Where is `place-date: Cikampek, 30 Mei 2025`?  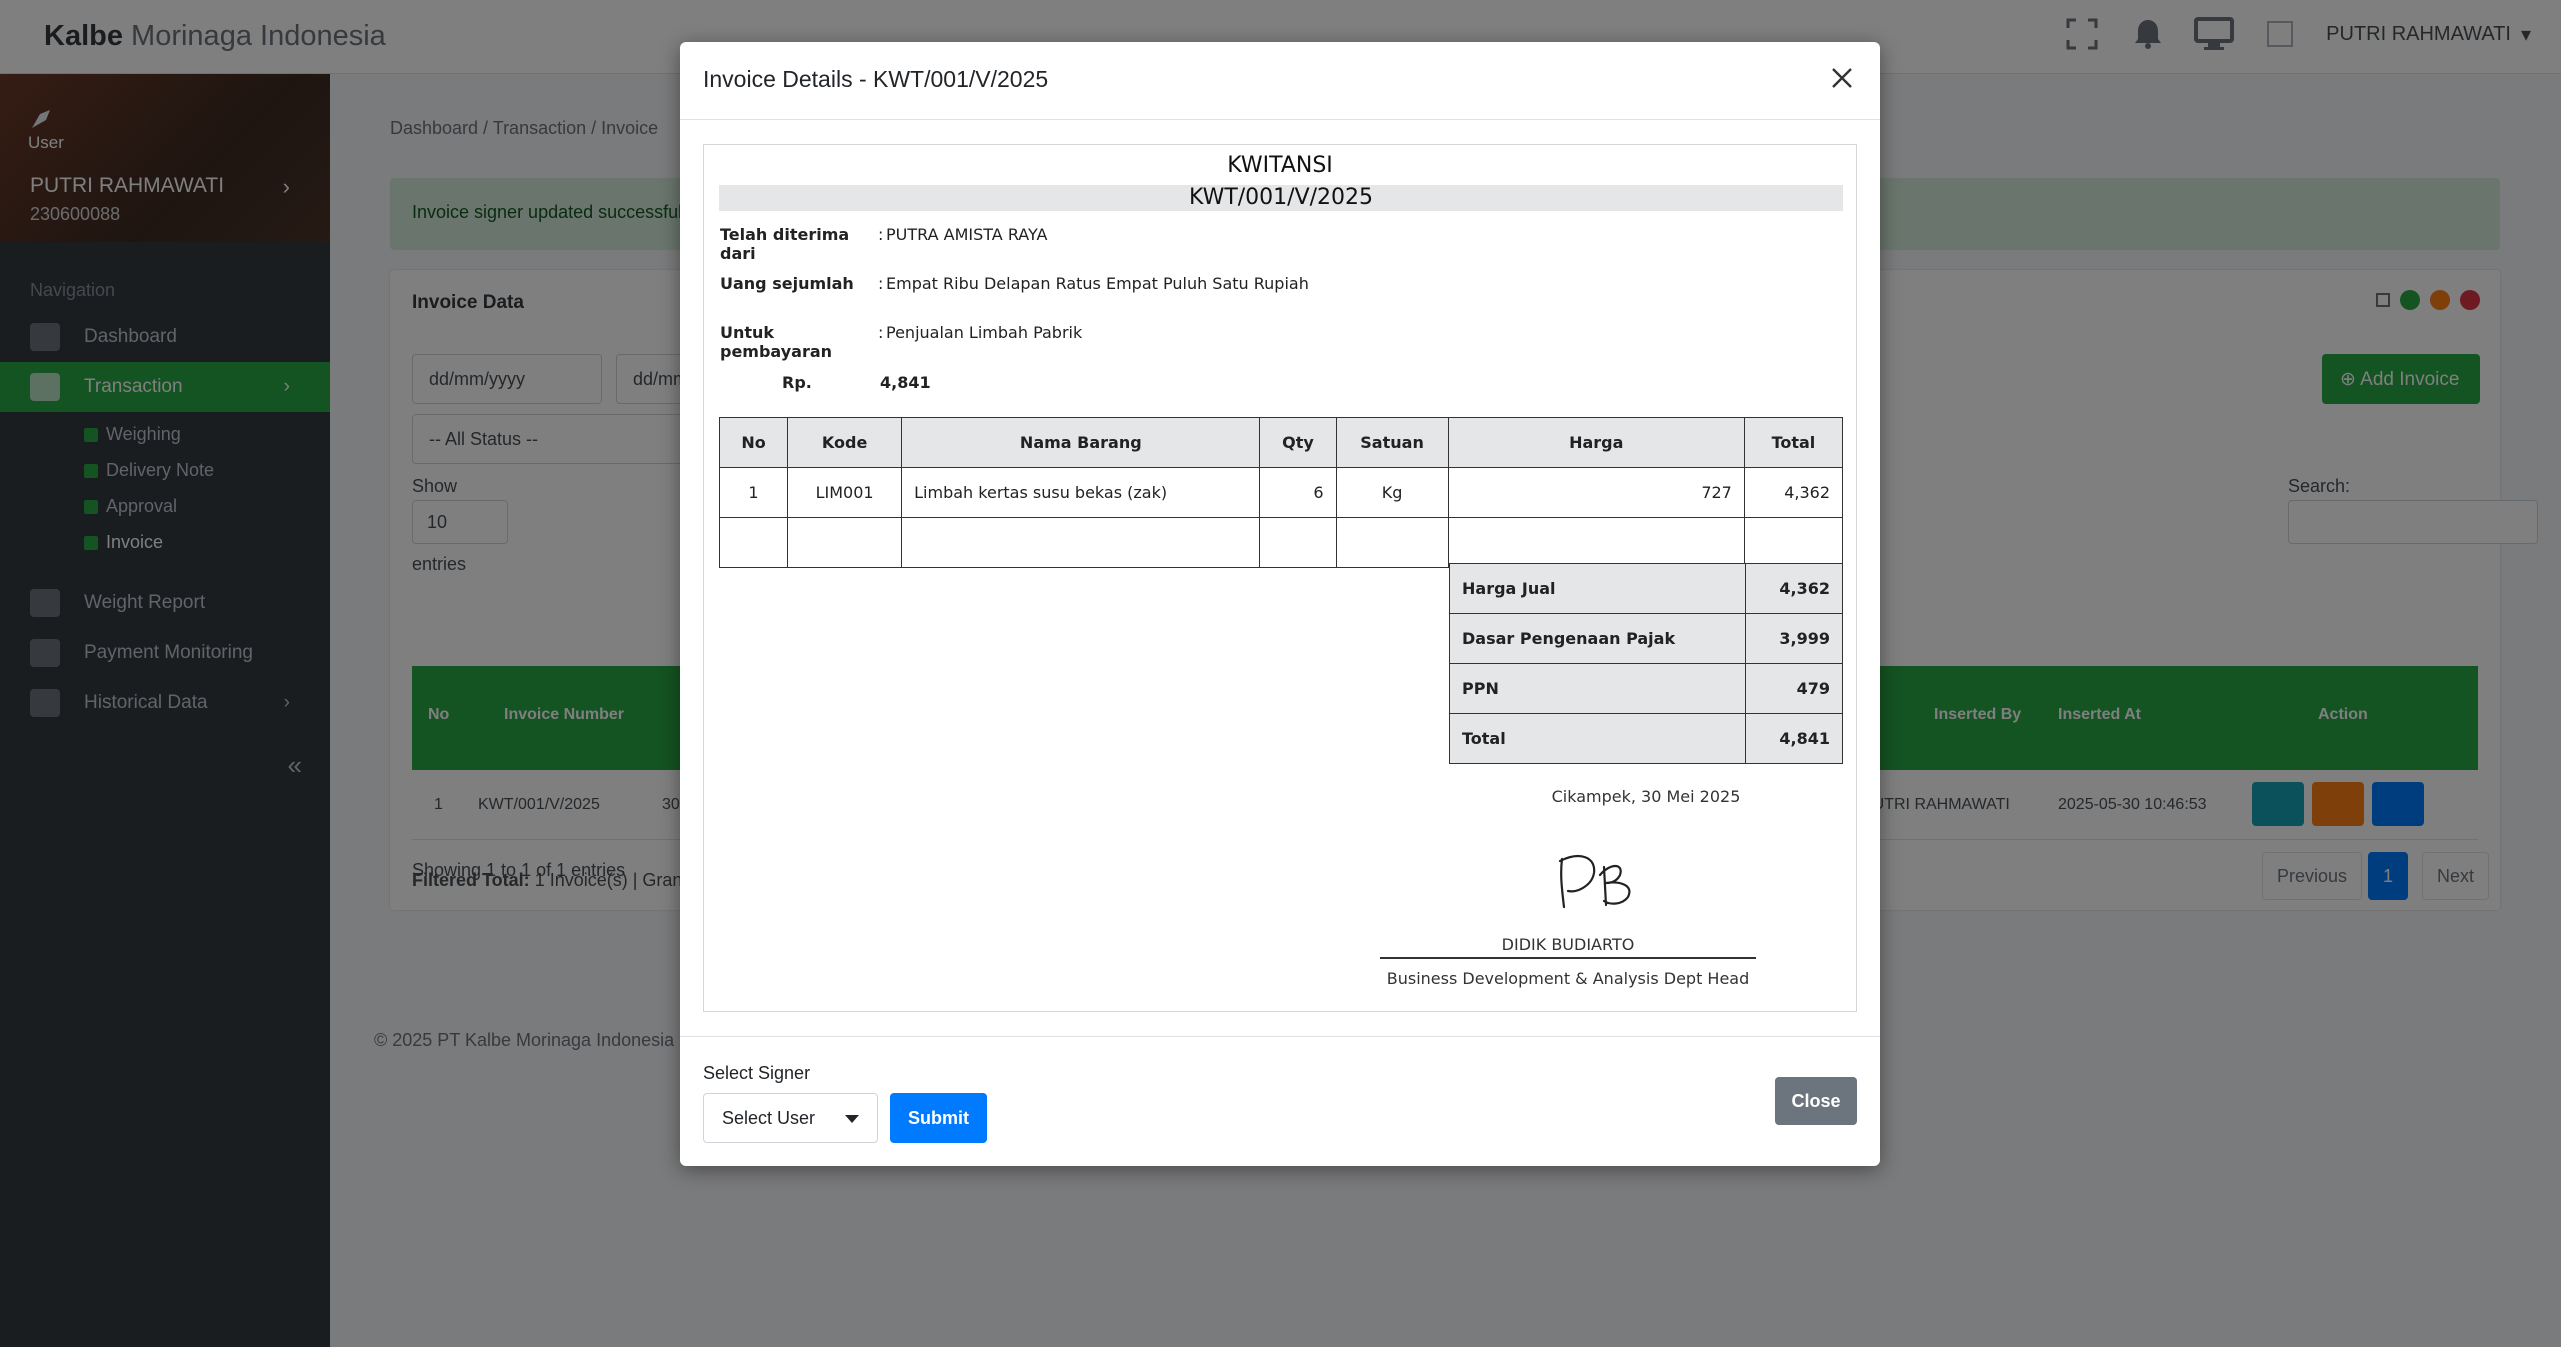 place-date: Cikampek, 30 Mei 2025 is located at coordinates (1646, 796).